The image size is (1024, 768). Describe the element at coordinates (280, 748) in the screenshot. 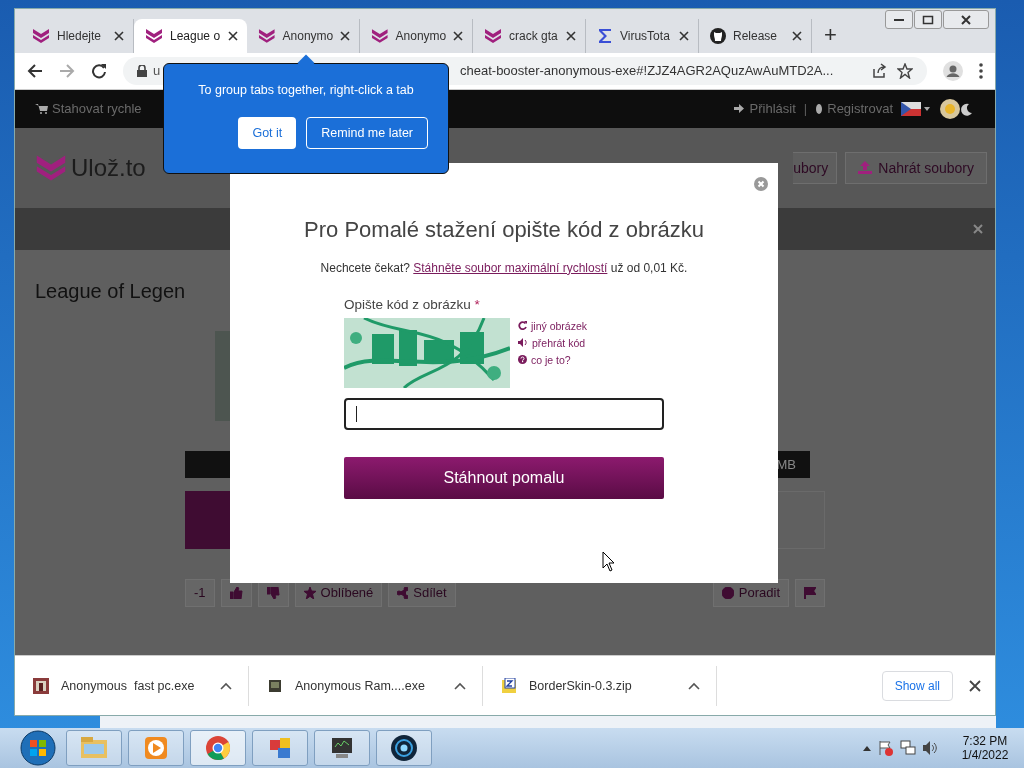

I see `taskbar-squares-icon` at that location.